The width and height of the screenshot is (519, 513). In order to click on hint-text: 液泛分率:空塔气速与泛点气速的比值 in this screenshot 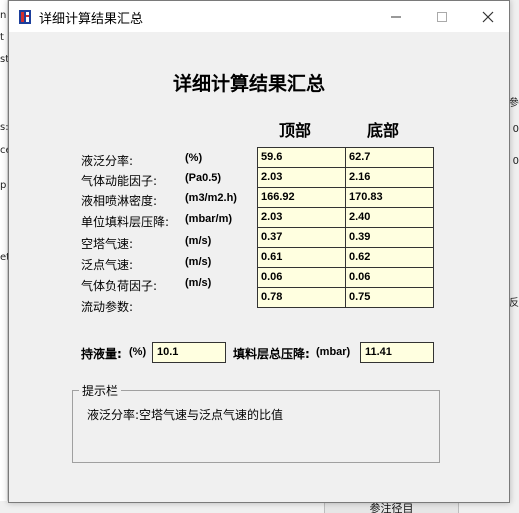, I will do `click(185, 415)`.